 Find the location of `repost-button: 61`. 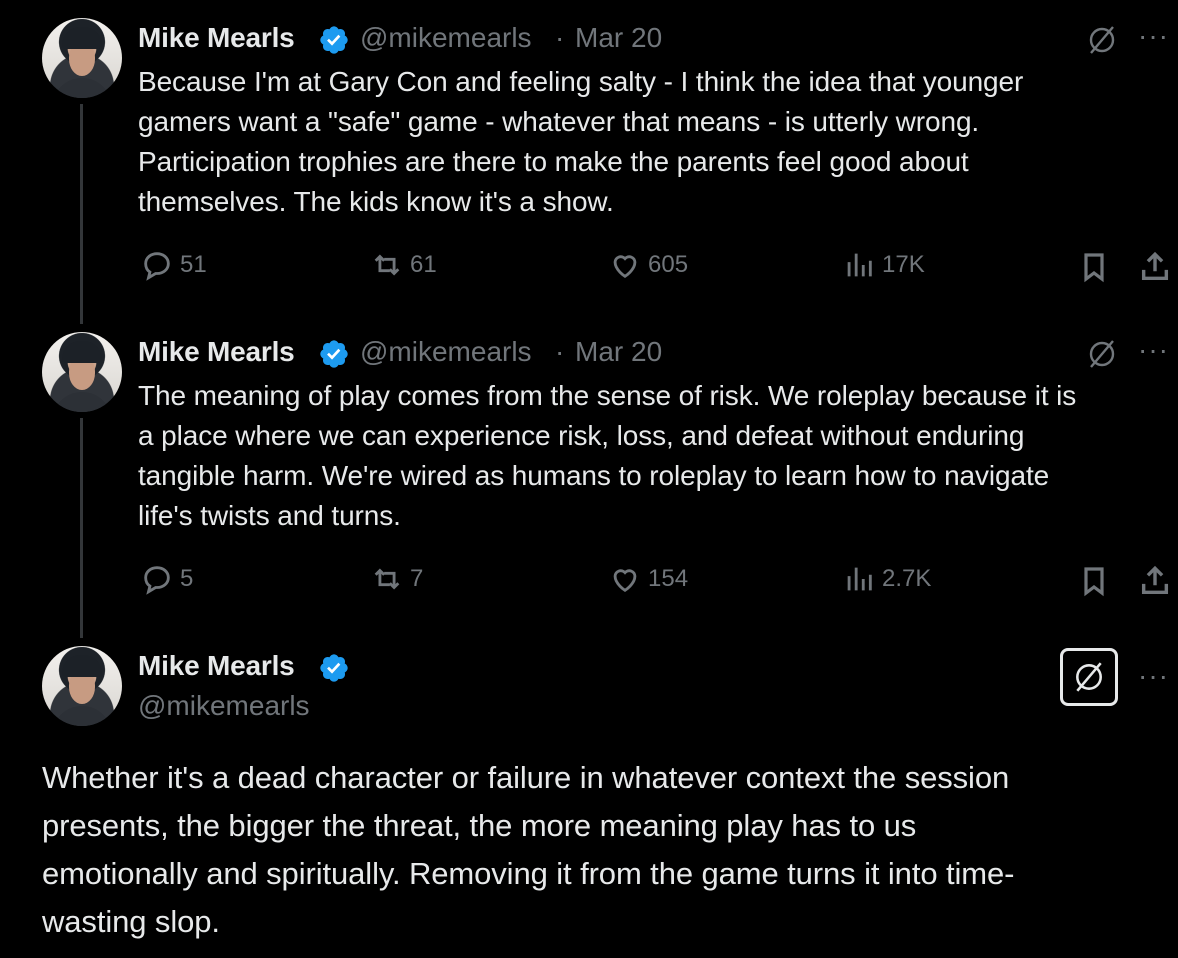

repost-button: 61 is located at coordinates (403, 265).